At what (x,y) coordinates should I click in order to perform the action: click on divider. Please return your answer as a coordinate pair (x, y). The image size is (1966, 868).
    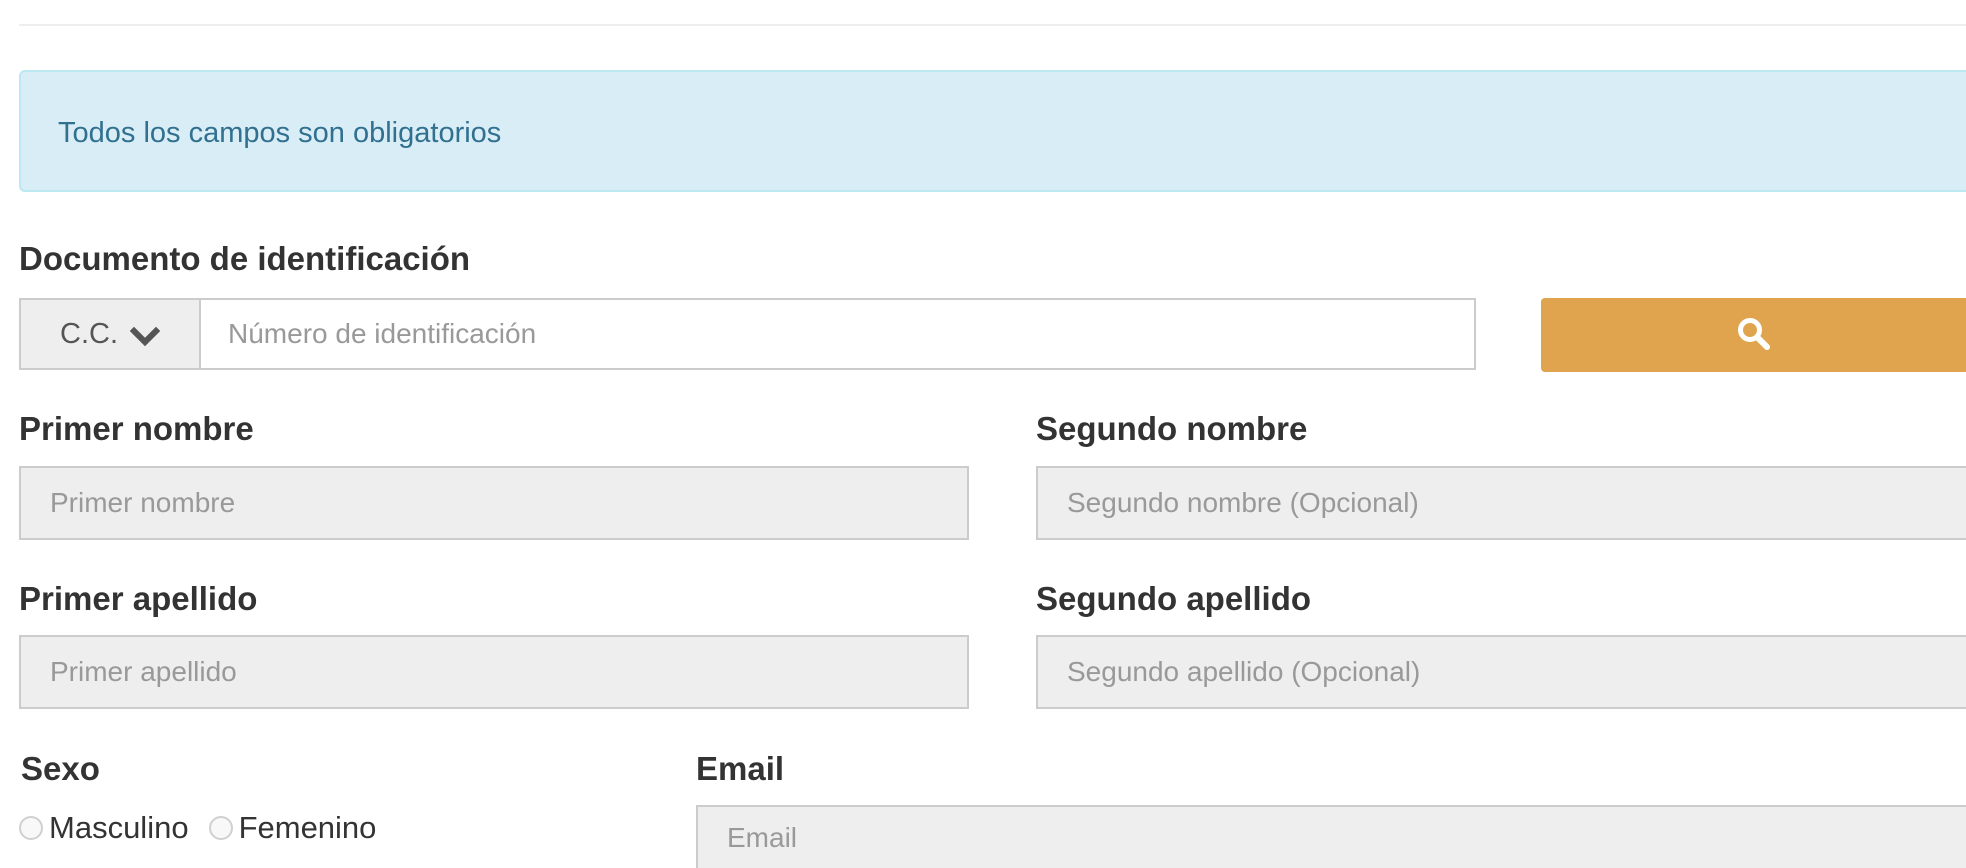
    Looking at the image, I should click on (992, 25).